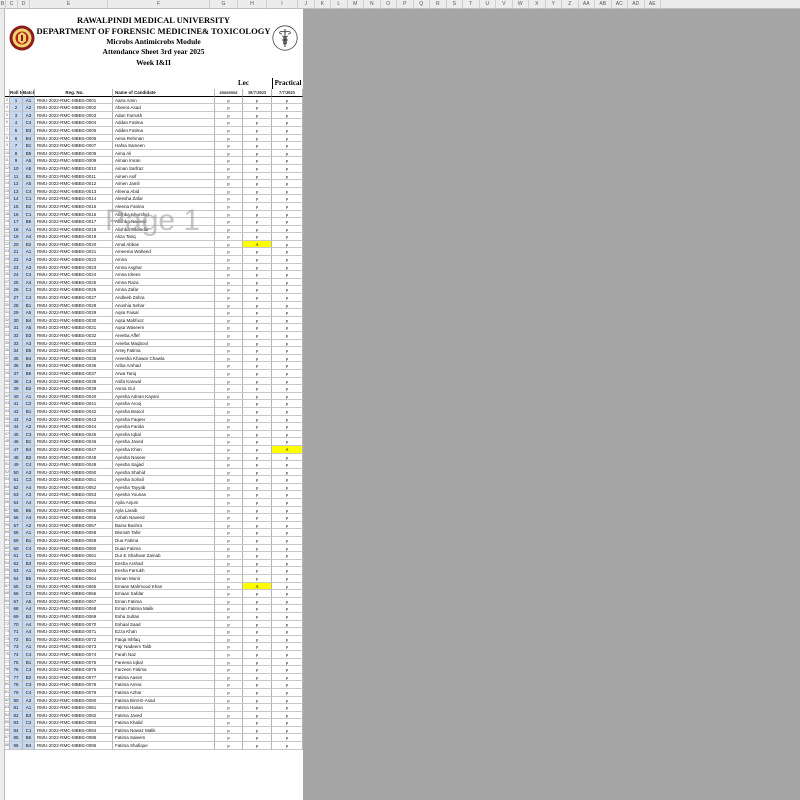  Describe the element at coordinates (164, 298) in the screenshot. I see `candidate-name-cell: Andleeb Zahra` at that location.